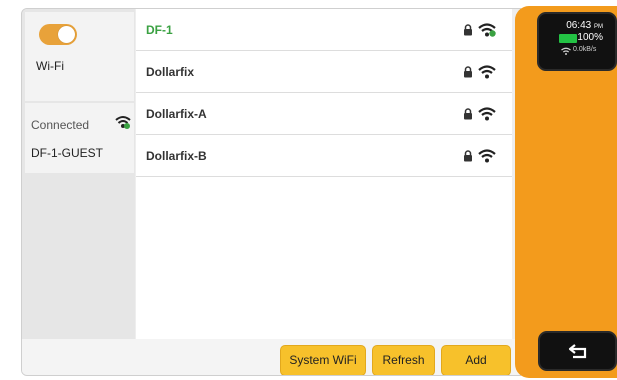 This screenshot has width=617, height=380. What do you see at coordinates (324, 72) in the screenshot?
I see `network-row: Dollarfix` at bounding box center [324, 72].